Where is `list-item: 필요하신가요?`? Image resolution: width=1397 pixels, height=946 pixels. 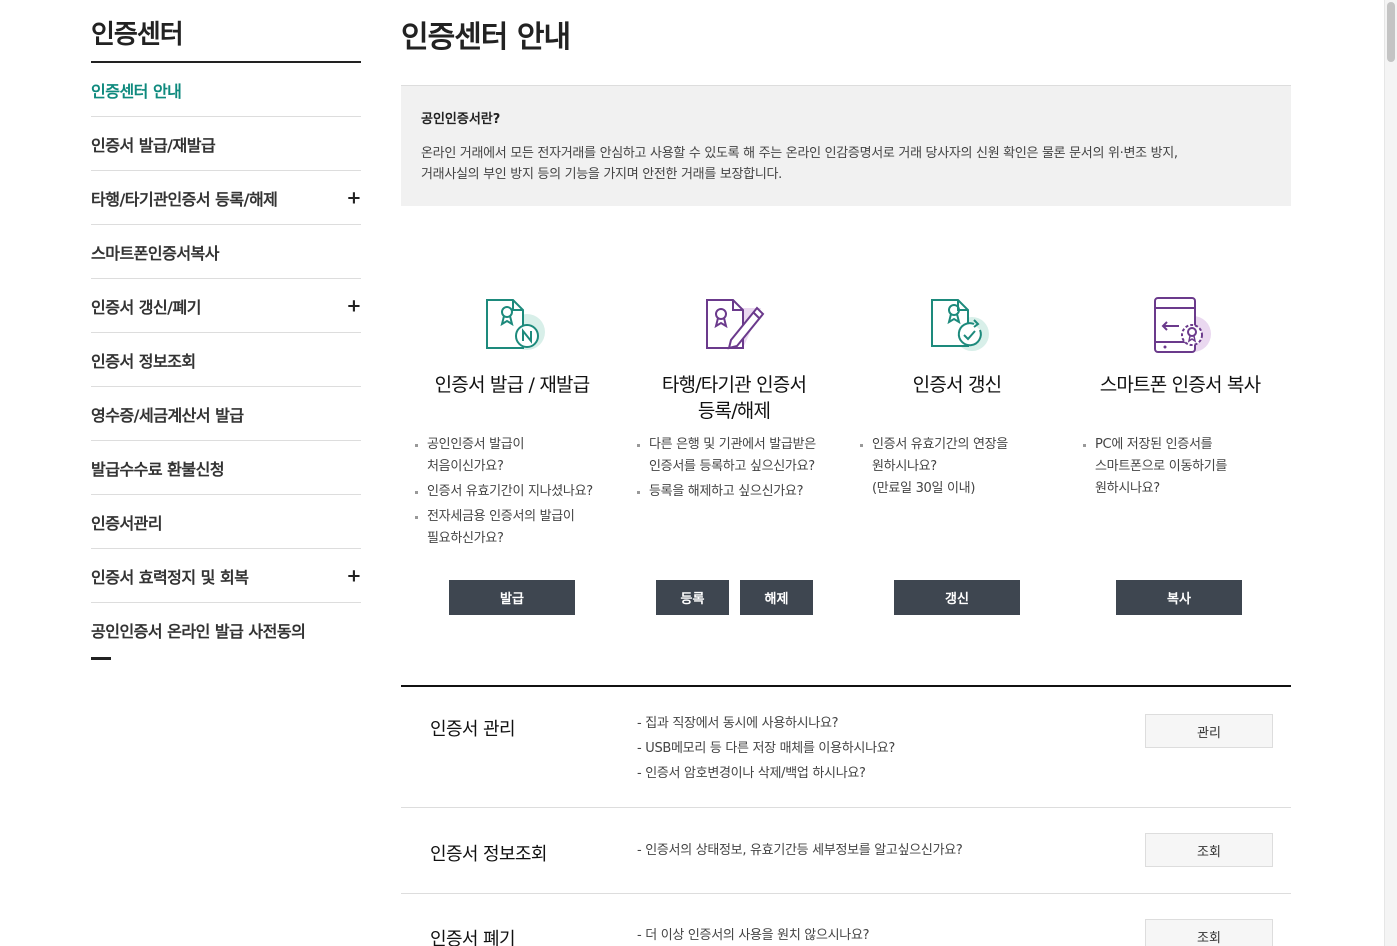
list-item: 필요하신가요? is located at coordinates (465, 538).